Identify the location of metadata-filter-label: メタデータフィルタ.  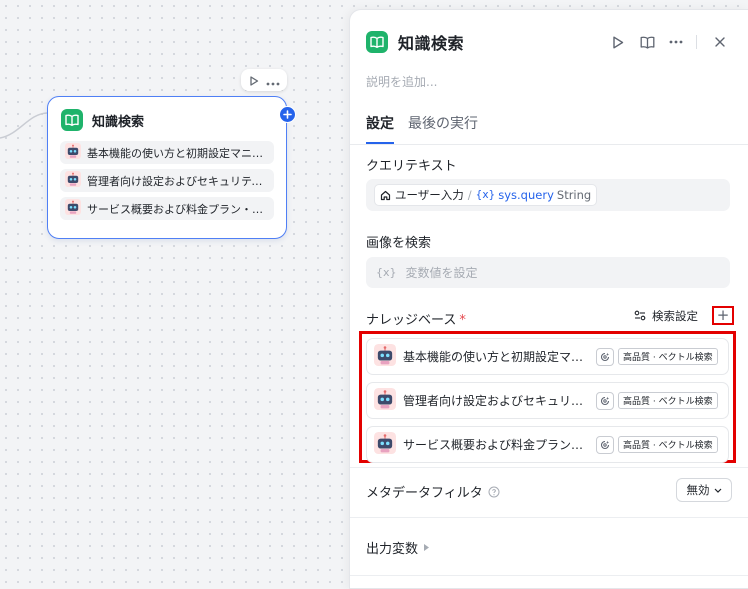
(433, 491).